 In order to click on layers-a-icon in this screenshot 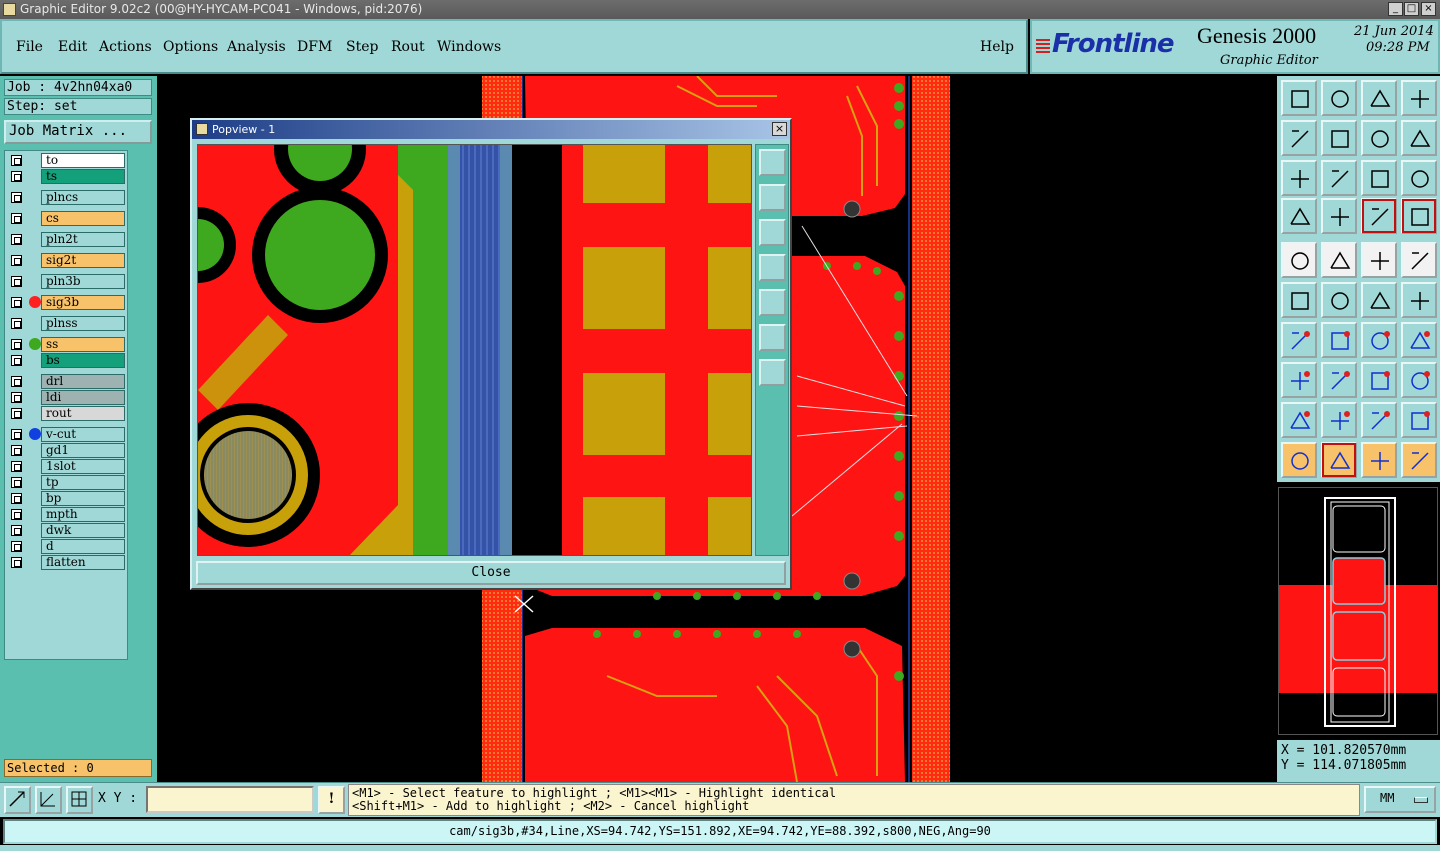, I will do `click(1379, 216)`.